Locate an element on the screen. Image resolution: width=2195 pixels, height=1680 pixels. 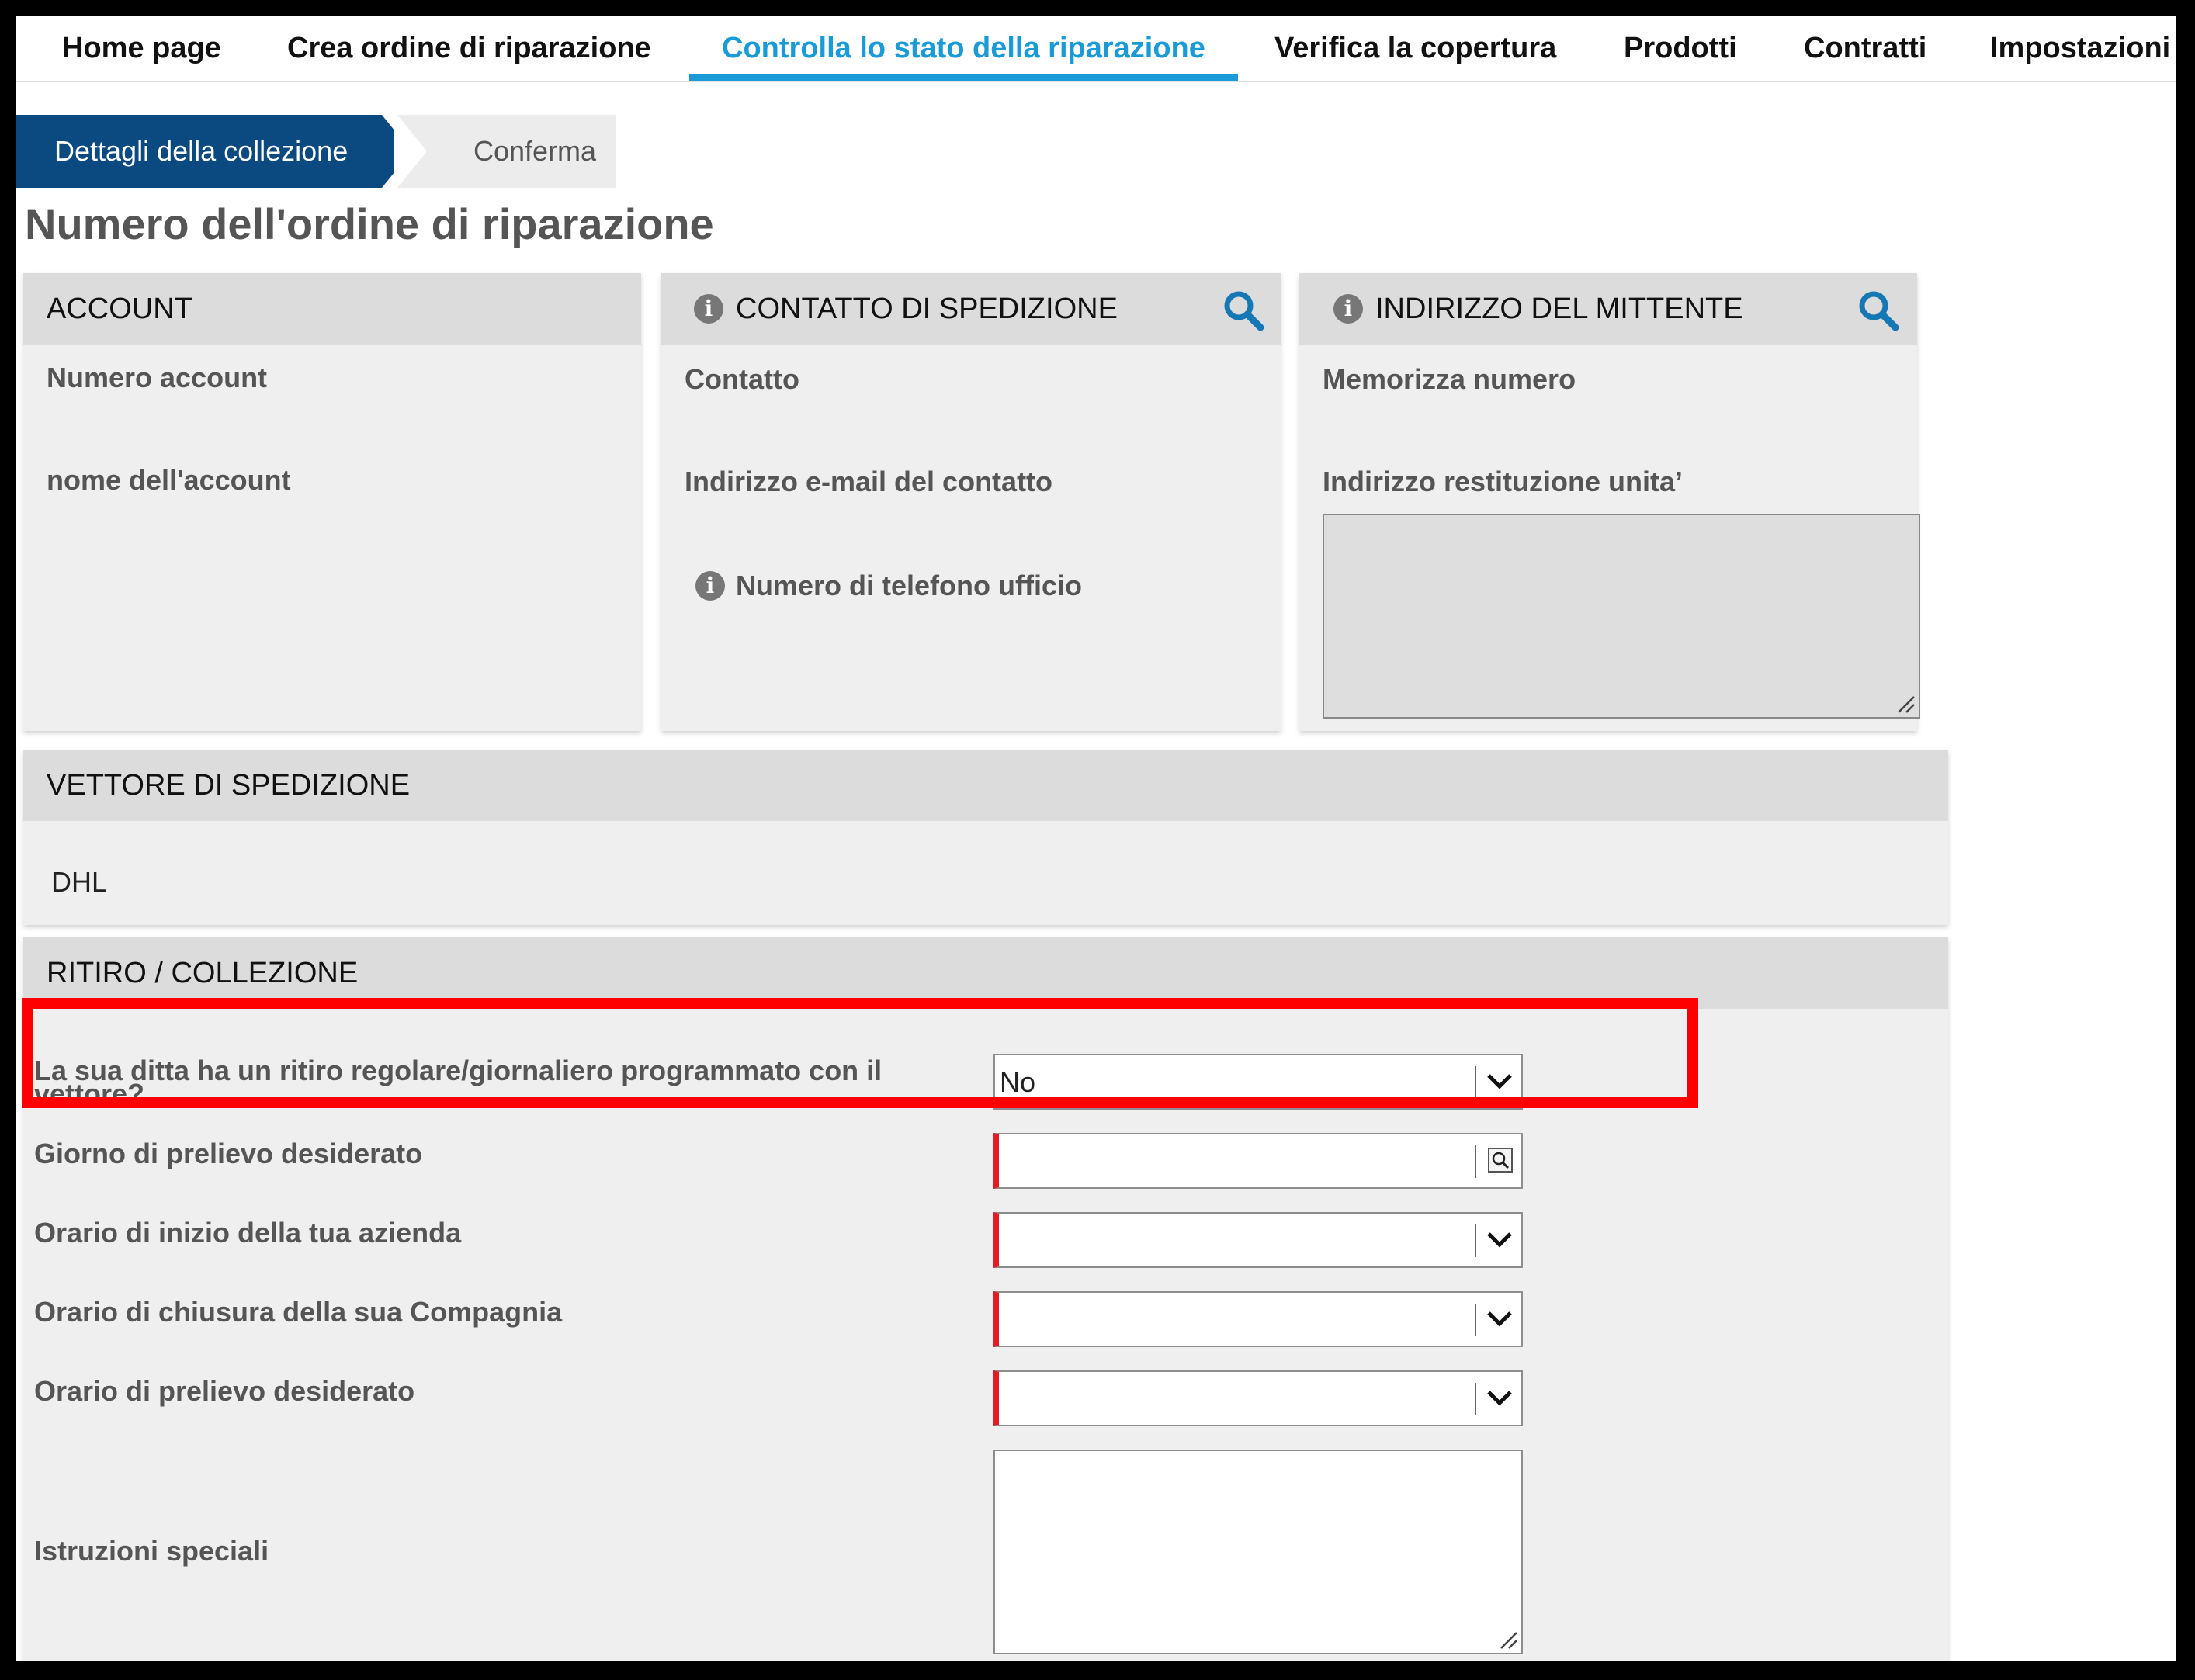
return-address-textarea is located at coordinates (1621, 617).